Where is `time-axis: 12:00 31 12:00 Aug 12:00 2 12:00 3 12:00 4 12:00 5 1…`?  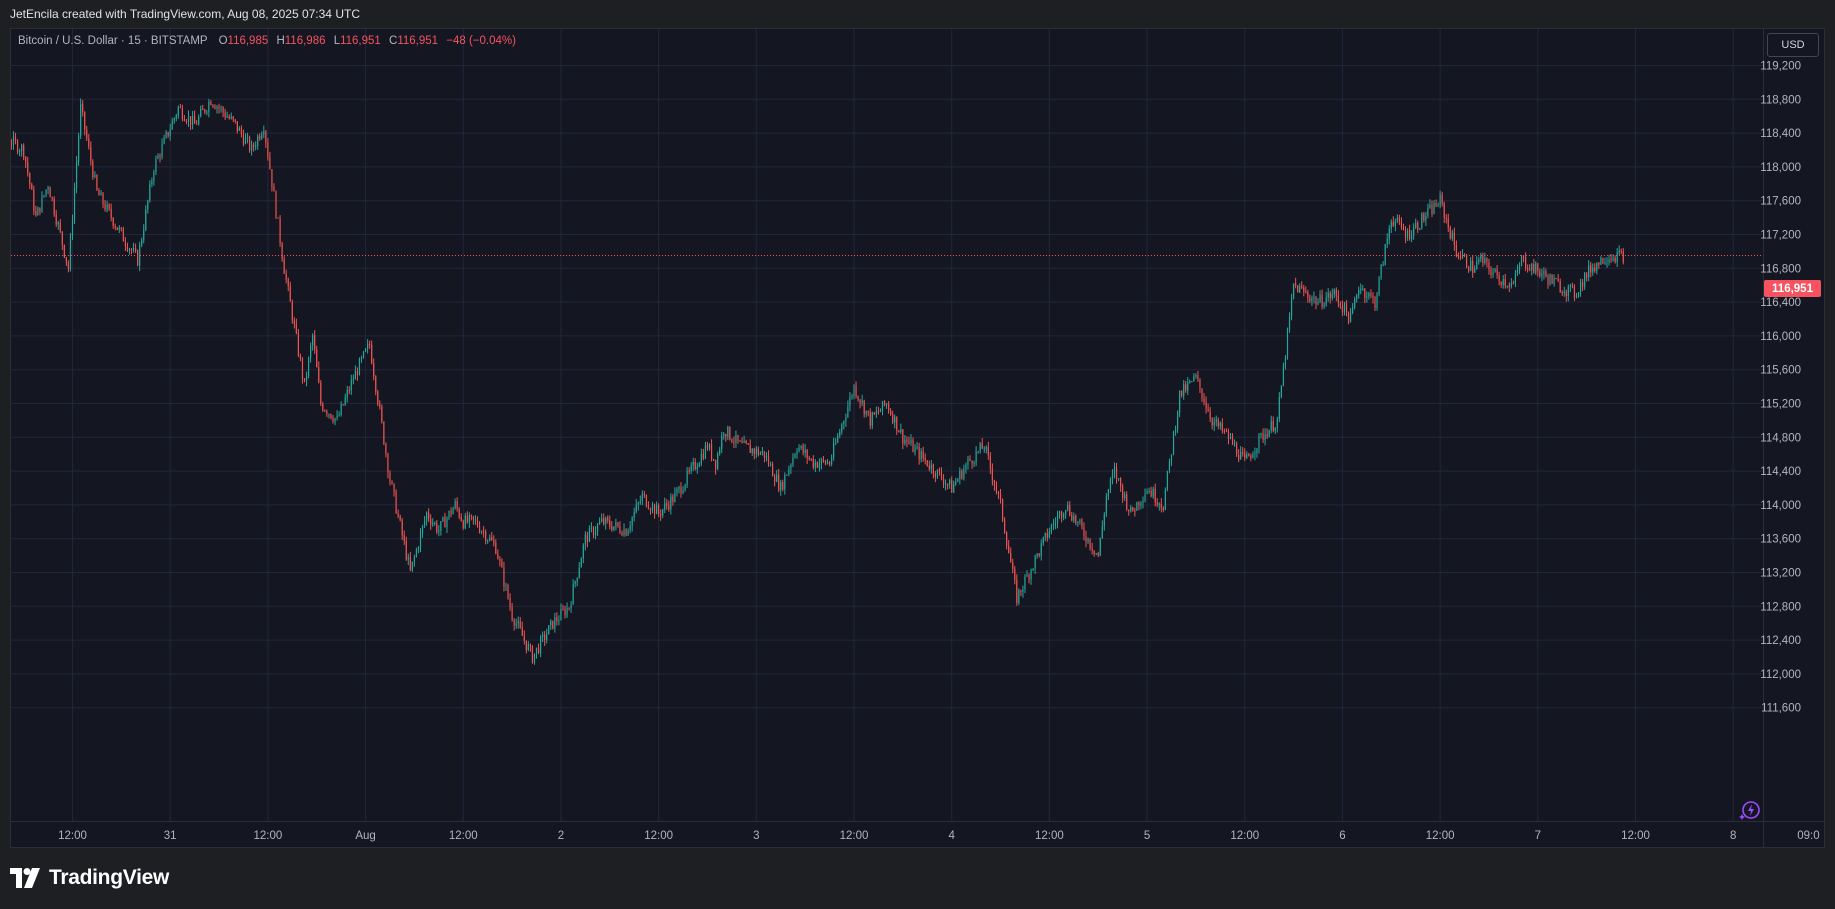 time-axis: 12:00 31 12:00 Aug 12:00 2 12:00 3 12:00 4 12:00 5 1… is located at coordinates (939, 836).